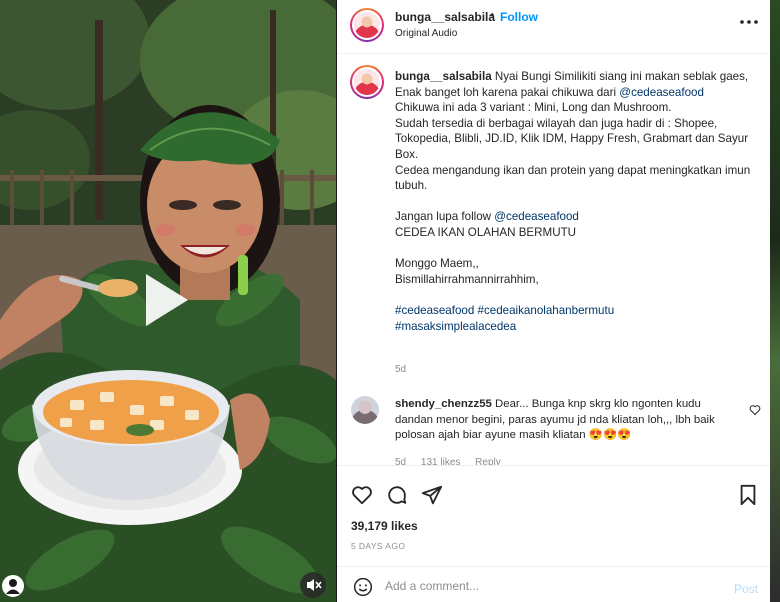 This screenshot has width=780, height=602. Describe the element at coordinates (443, 76) in the screenshot. I see `caption-username: bunga__salsabila` at that location.